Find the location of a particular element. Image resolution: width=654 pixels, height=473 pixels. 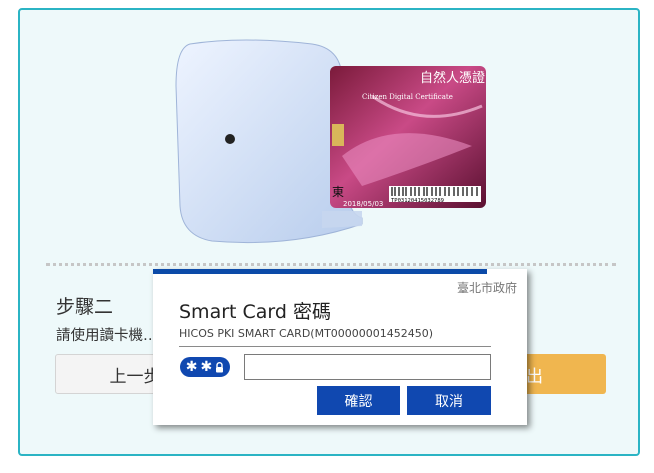

step-title: 步驟二 is located at coordinates (85, 307).